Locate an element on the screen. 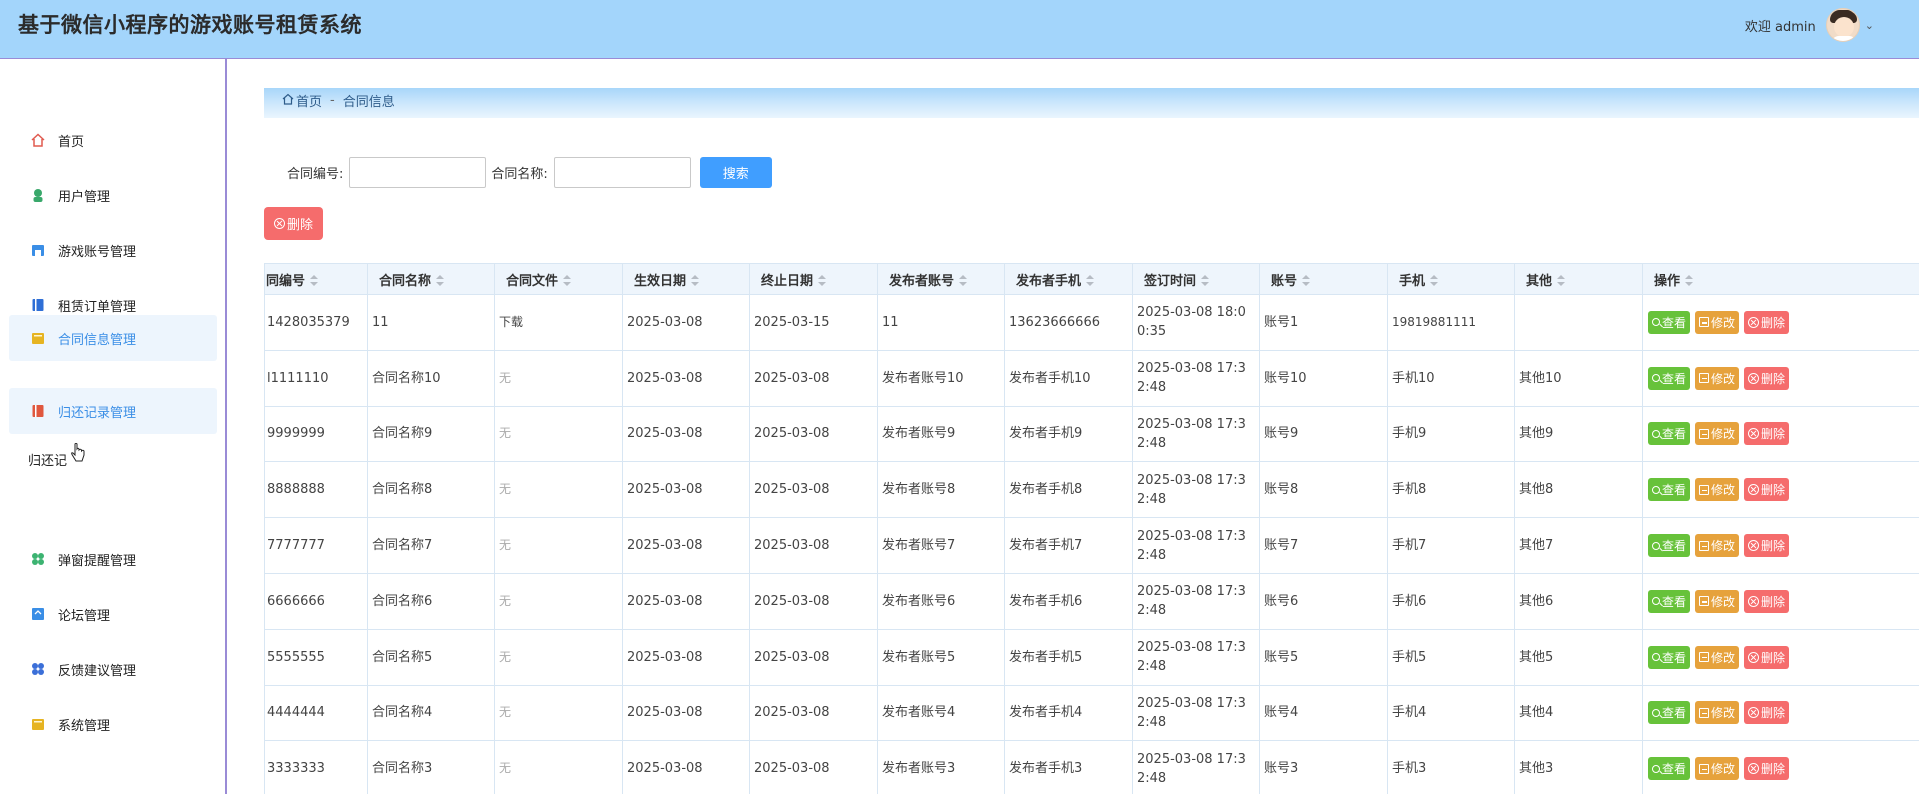 Image resolution: width=1919 pixels, height=794 pixels. contract-no-input is located at coordinates (418, 172).